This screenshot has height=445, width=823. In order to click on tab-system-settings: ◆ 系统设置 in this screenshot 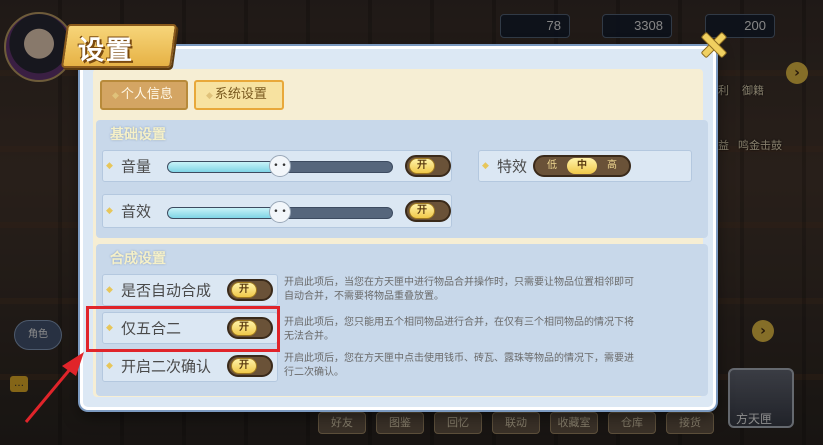, I will do `click(239, 95)`.